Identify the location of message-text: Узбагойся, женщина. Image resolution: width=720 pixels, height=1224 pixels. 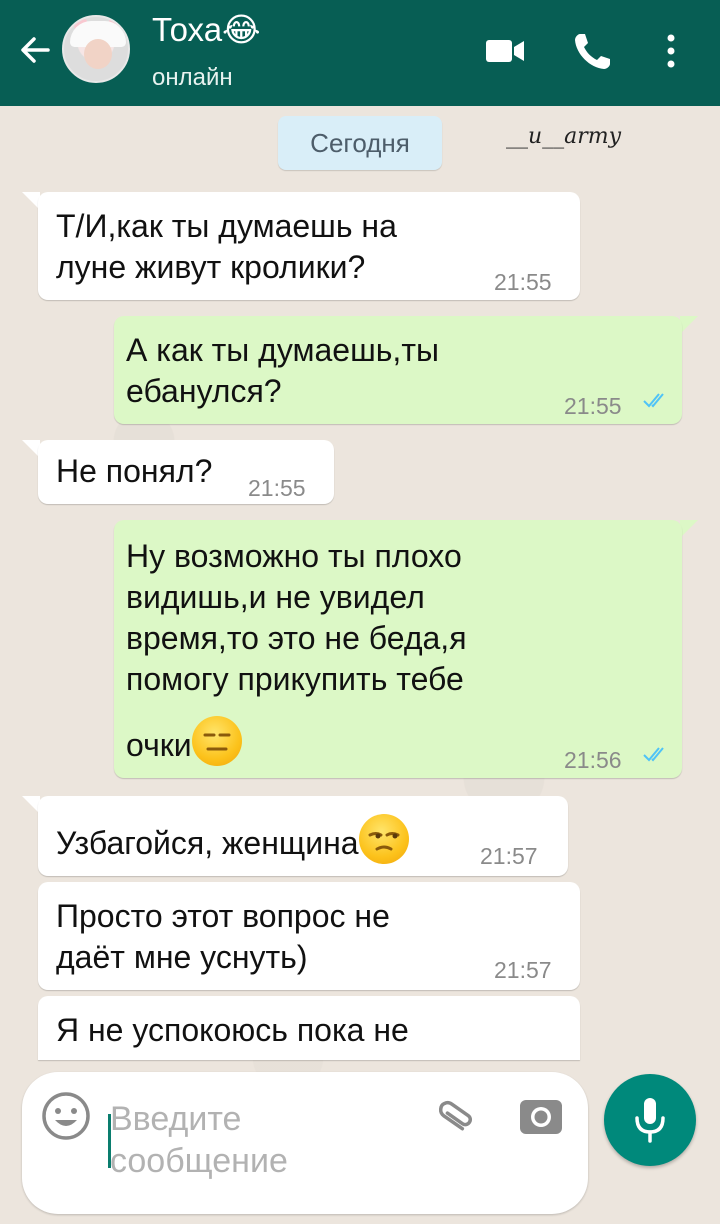
(232, 839).